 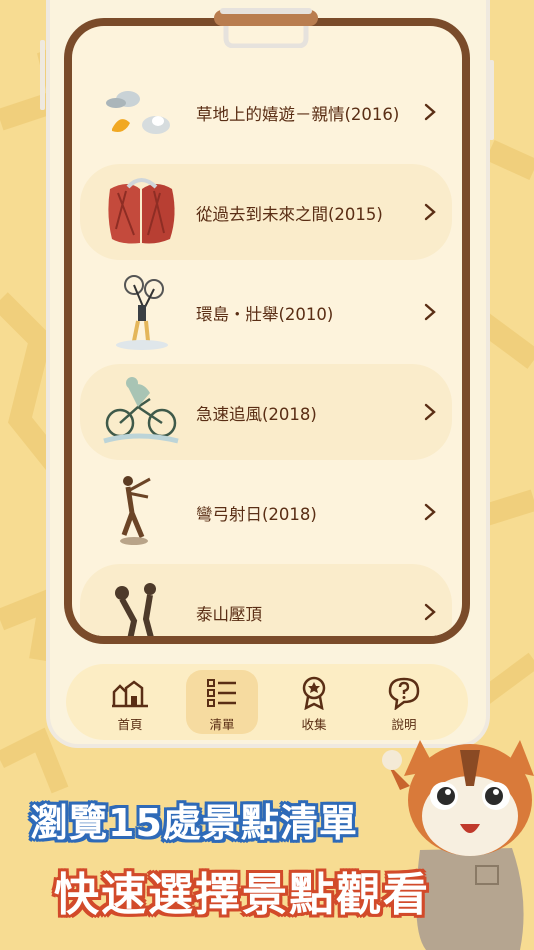 I want to click on help-bubble-icon, so click(x=404, y=693).